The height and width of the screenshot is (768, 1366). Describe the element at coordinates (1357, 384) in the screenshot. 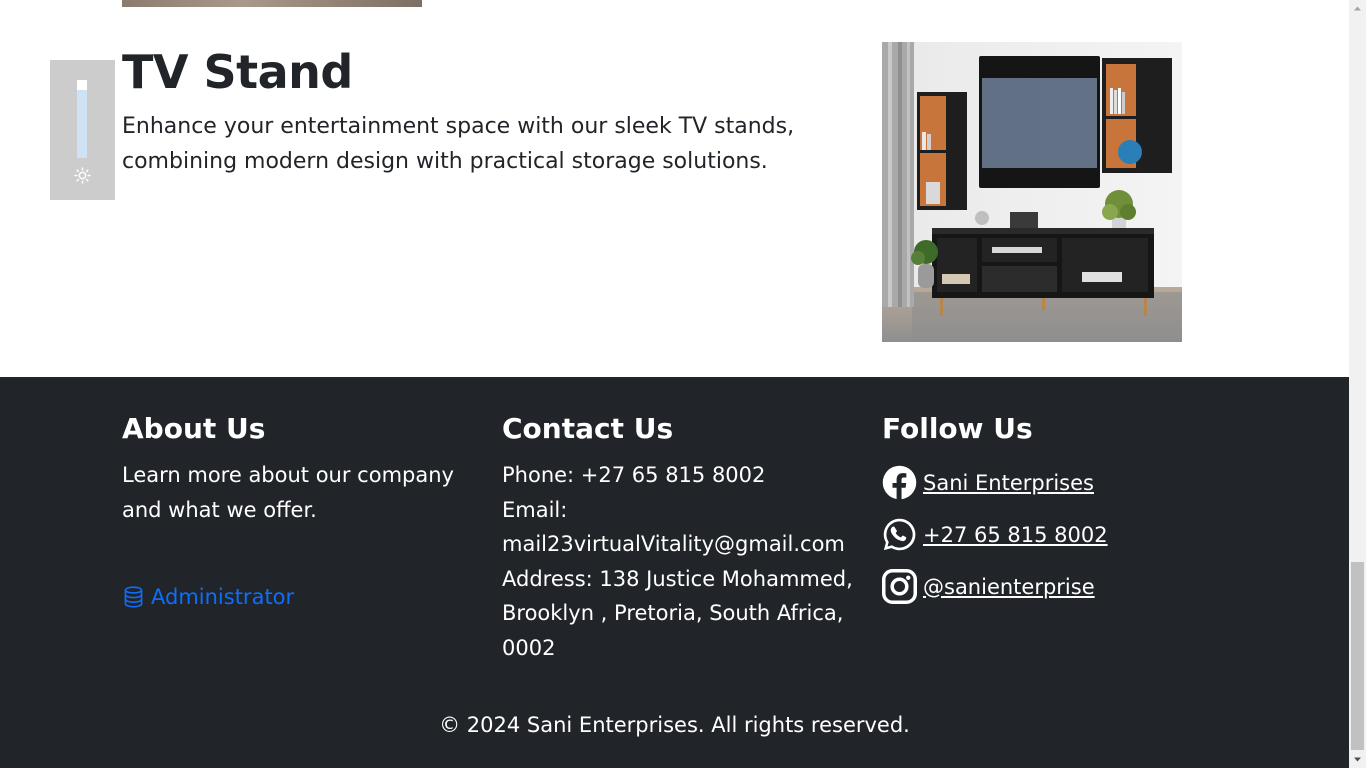

I see `page-scrollbar` at that location.